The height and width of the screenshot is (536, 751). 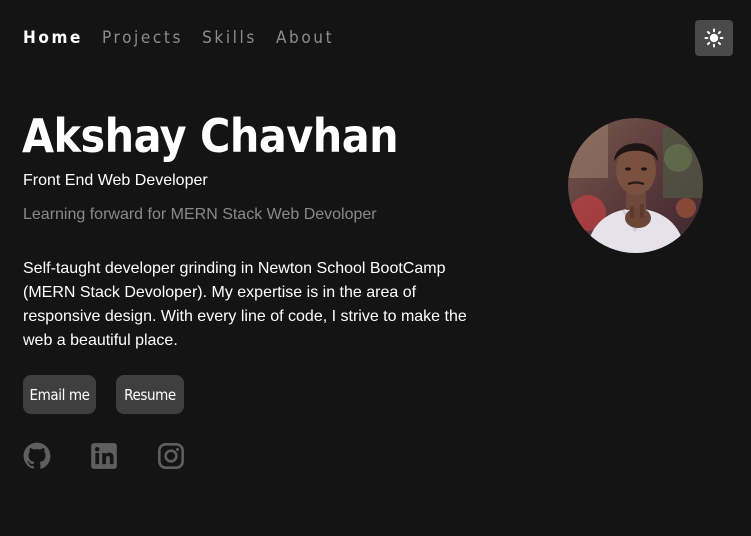 I want to click on nav-projects: Projects, so click(x=142, y=38).